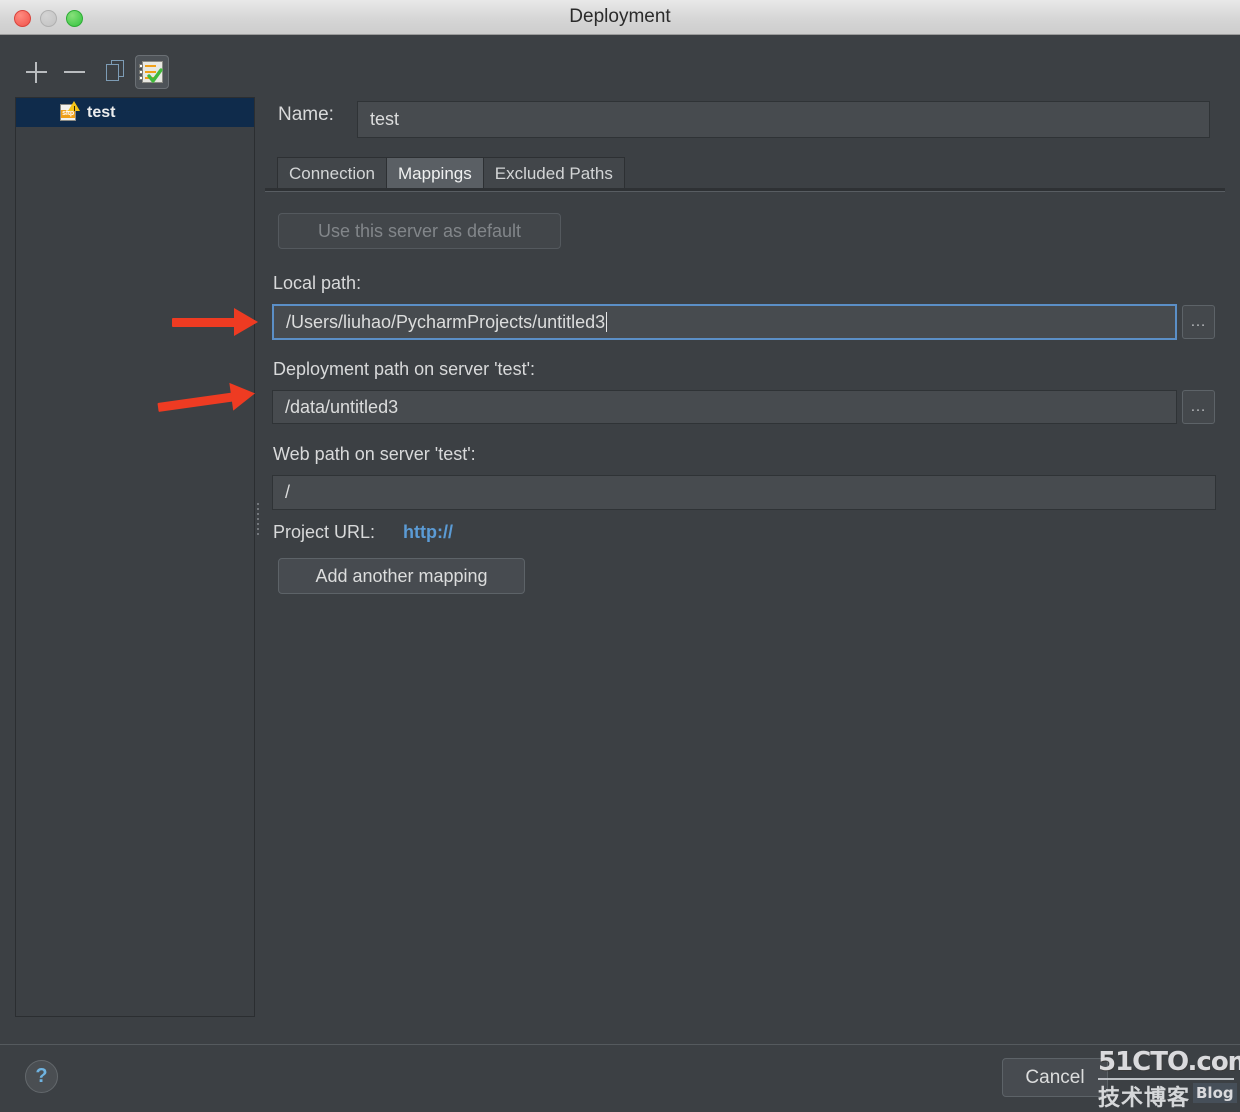  What do you see at coordinates (404, 369) in the screenshot?
I see `deployment-path-label: Deployment path on server 'test':` at bounding box center [404, 369].